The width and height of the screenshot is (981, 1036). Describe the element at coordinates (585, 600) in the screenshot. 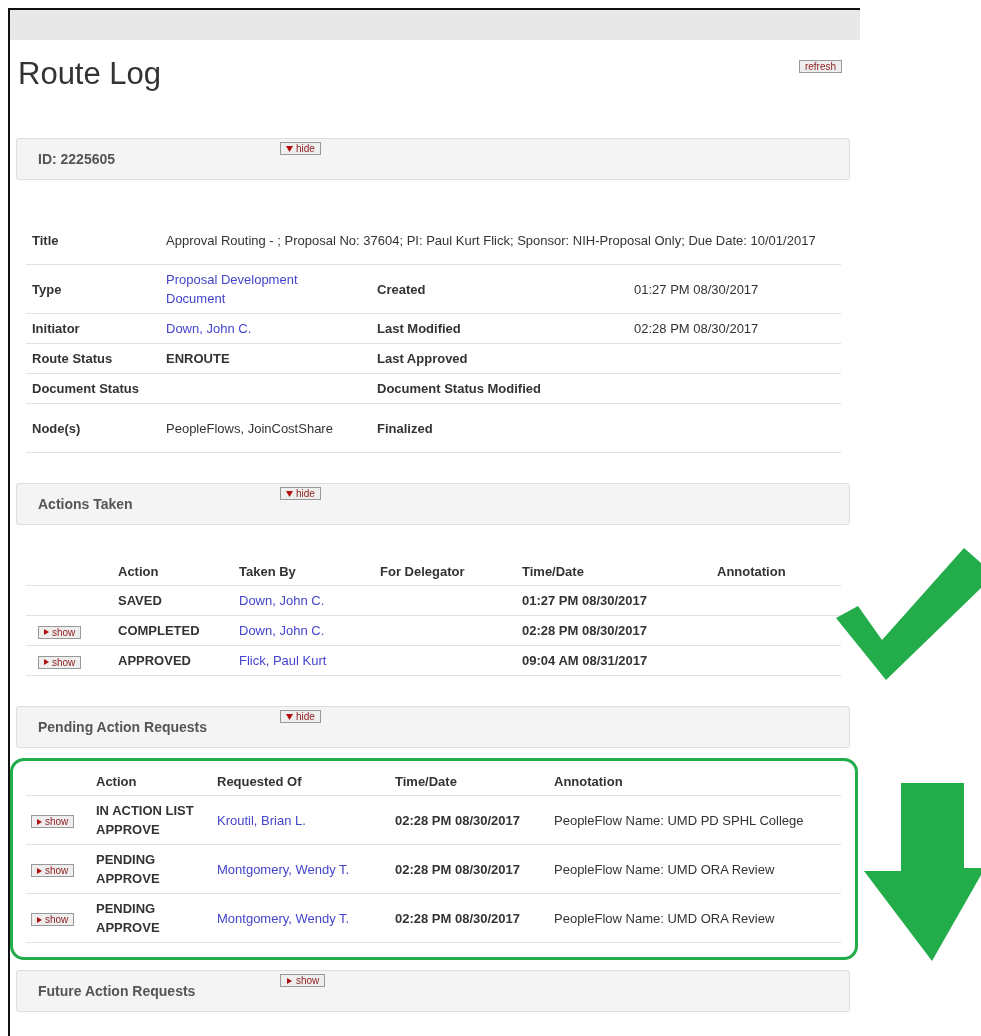

I see `time-text: 01:27 PM 08/30/2017` at that location.